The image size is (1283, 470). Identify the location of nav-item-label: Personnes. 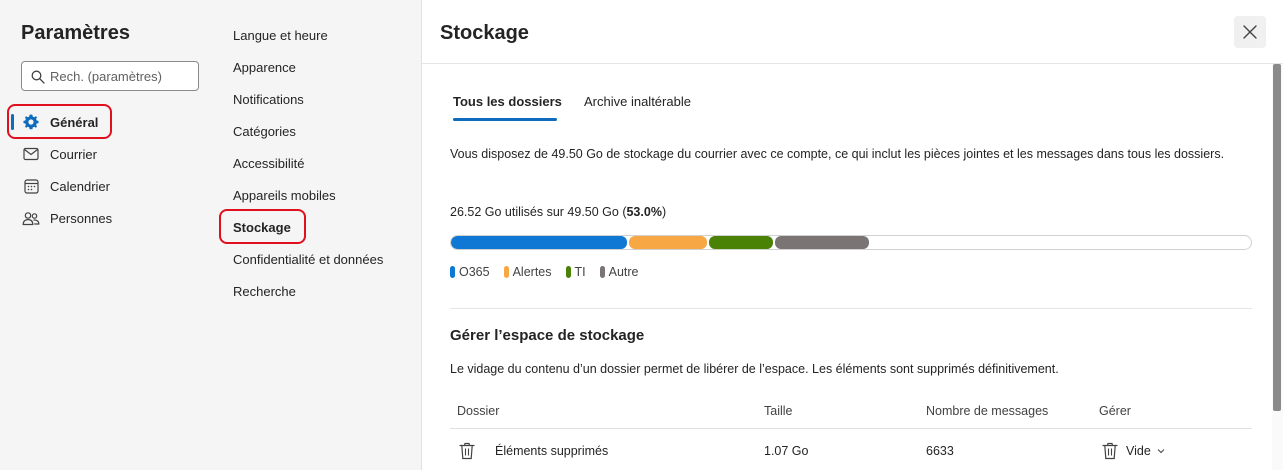
(81, 218).